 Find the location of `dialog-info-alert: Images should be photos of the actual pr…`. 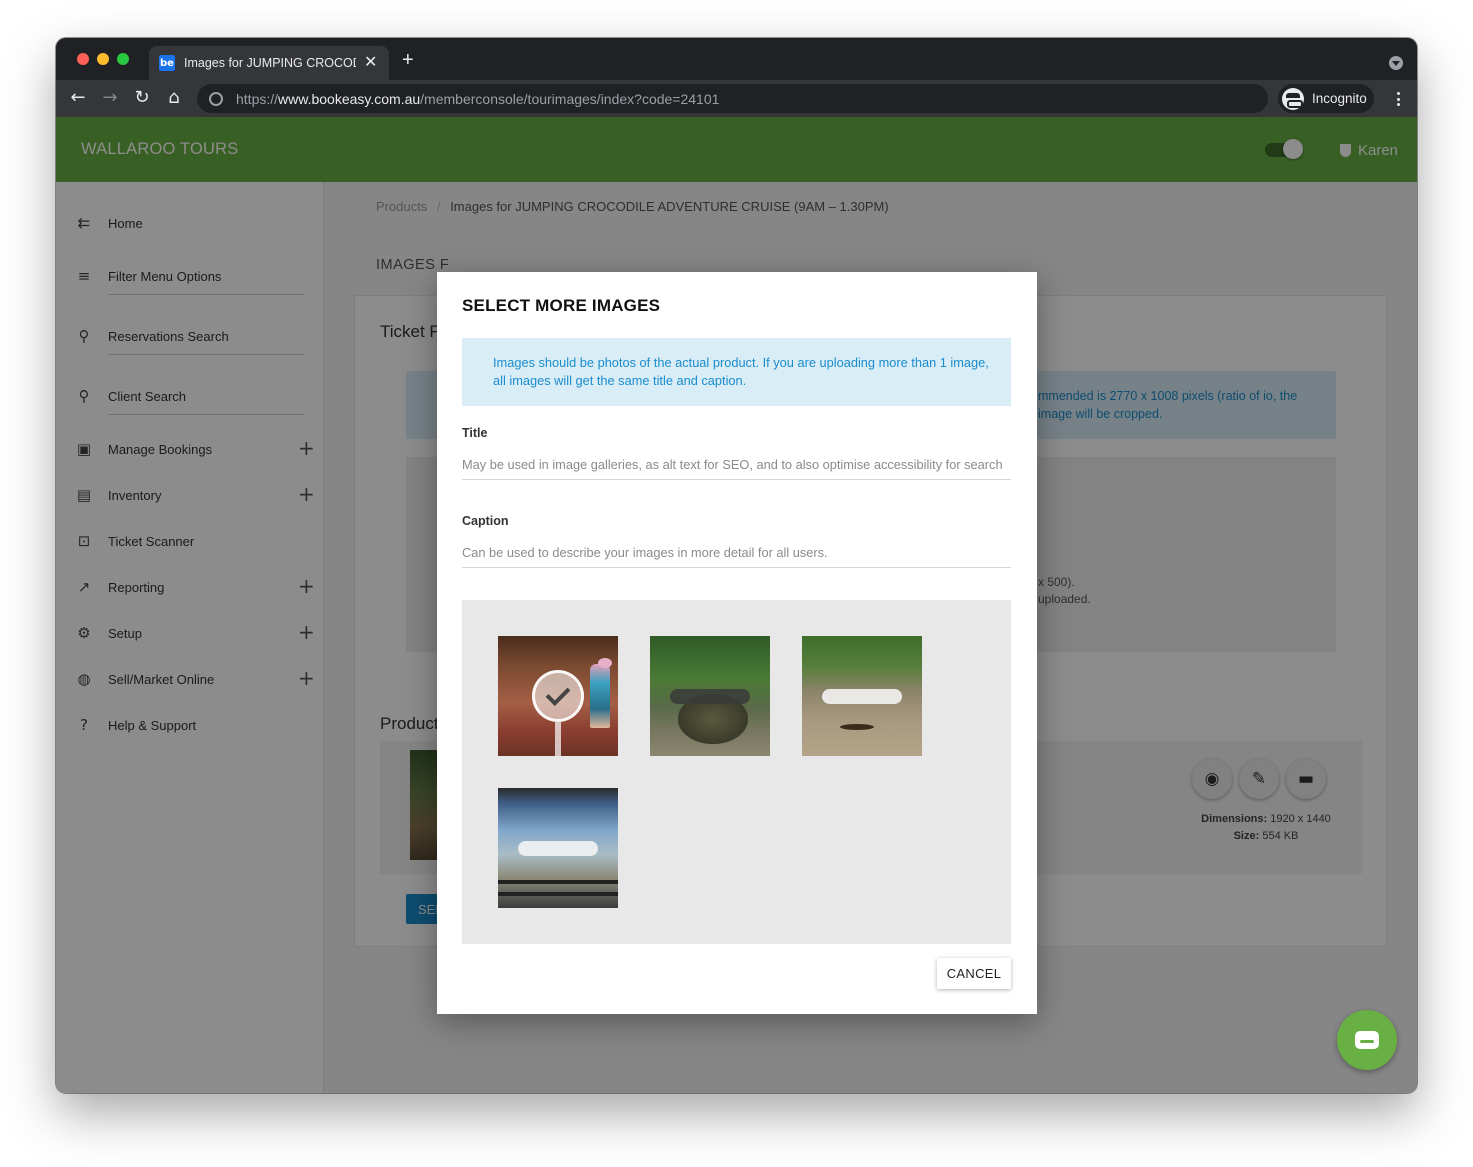

dialog-info-alert: Images should be photos of the actual pr… is located at coordinates (736, 372).